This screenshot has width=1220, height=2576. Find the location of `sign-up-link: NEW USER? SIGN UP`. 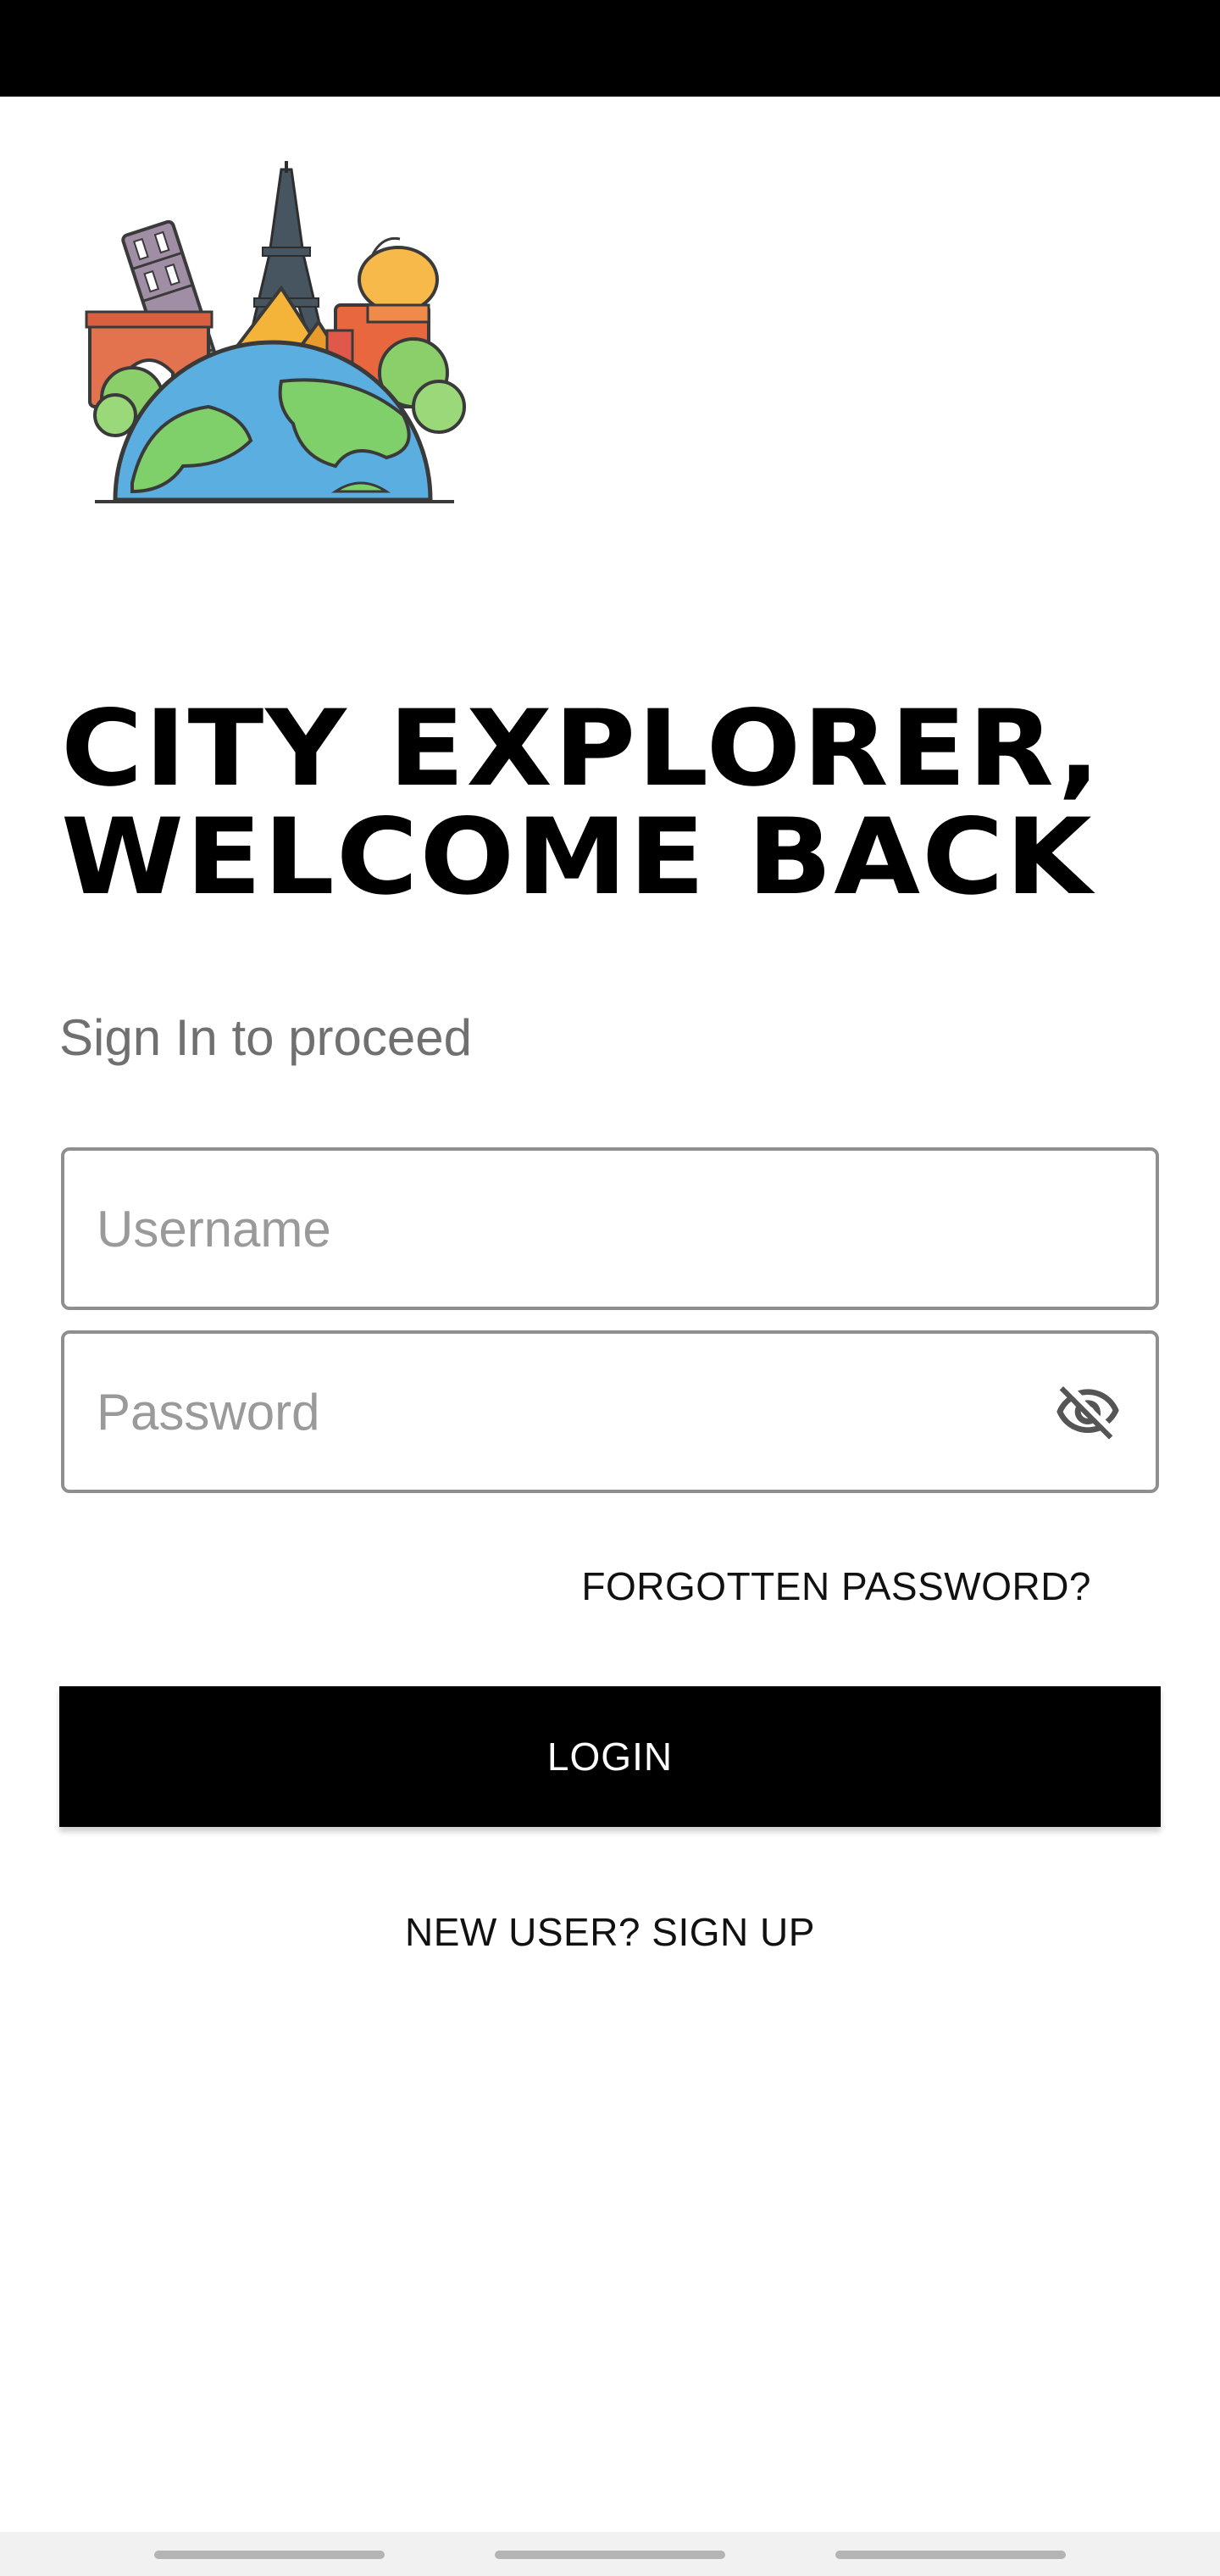

sign-up-link: NEW USER? SIGN UP is located at coordinates (610, 1932).